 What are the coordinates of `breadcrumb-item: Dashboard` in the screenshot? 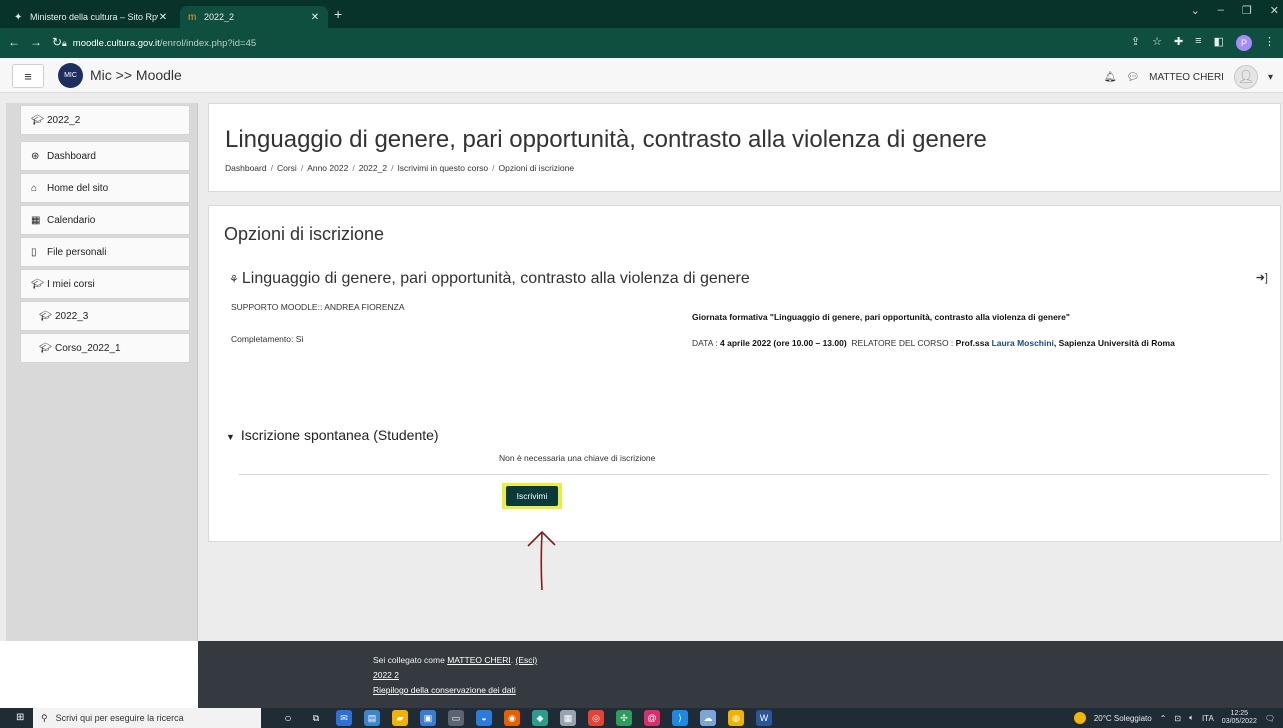 It's located at (246, 168).